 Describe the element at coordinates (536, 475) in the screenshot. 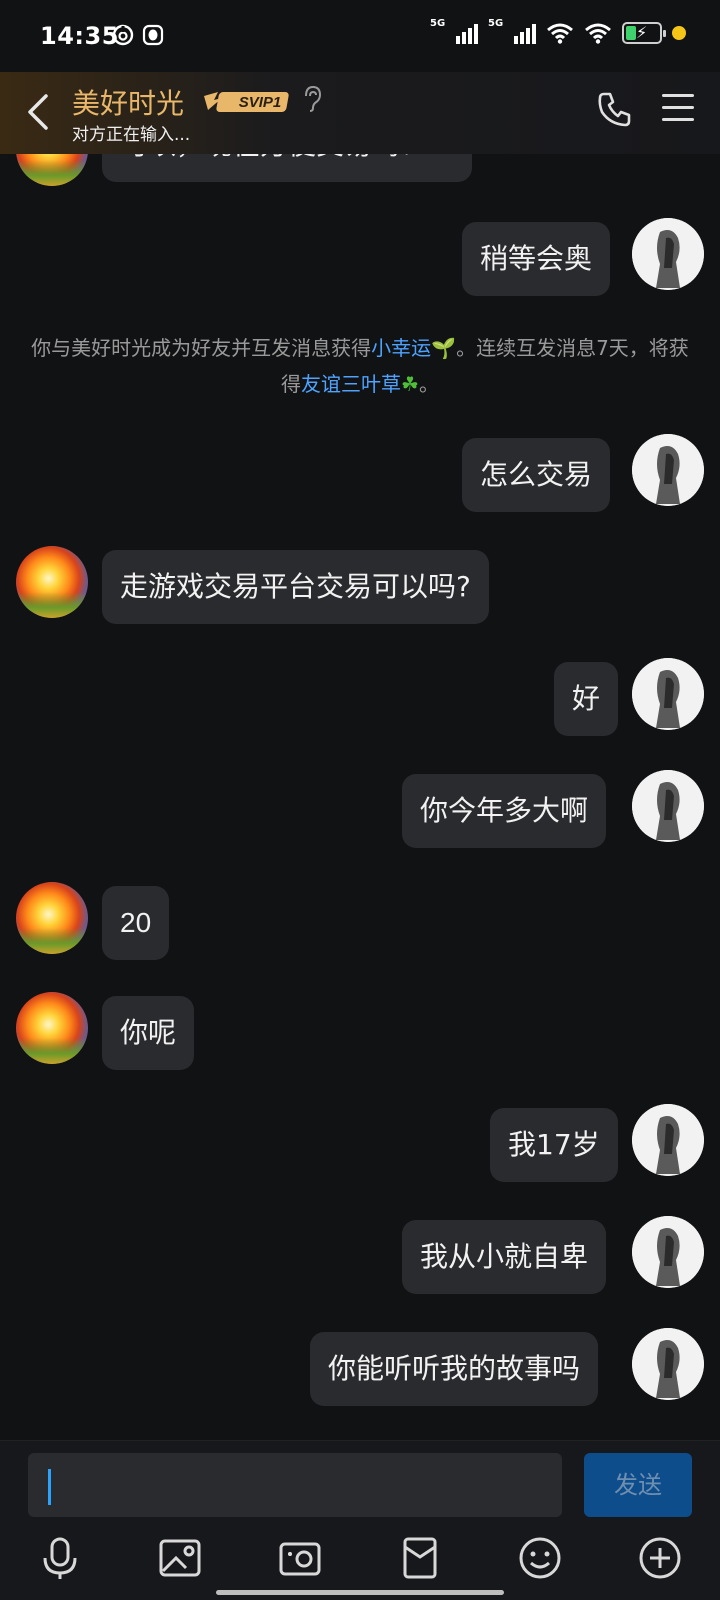

I see `message-bubble-right: 怎么交易` at that location.